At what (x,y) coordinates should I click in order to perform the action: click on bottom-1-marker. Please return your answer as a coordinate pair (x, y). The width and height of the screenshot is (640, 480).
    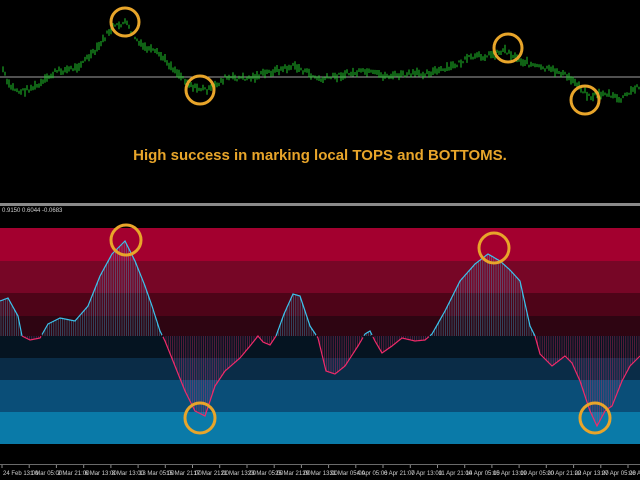
    Looking at the image, I should click on (200, 90).